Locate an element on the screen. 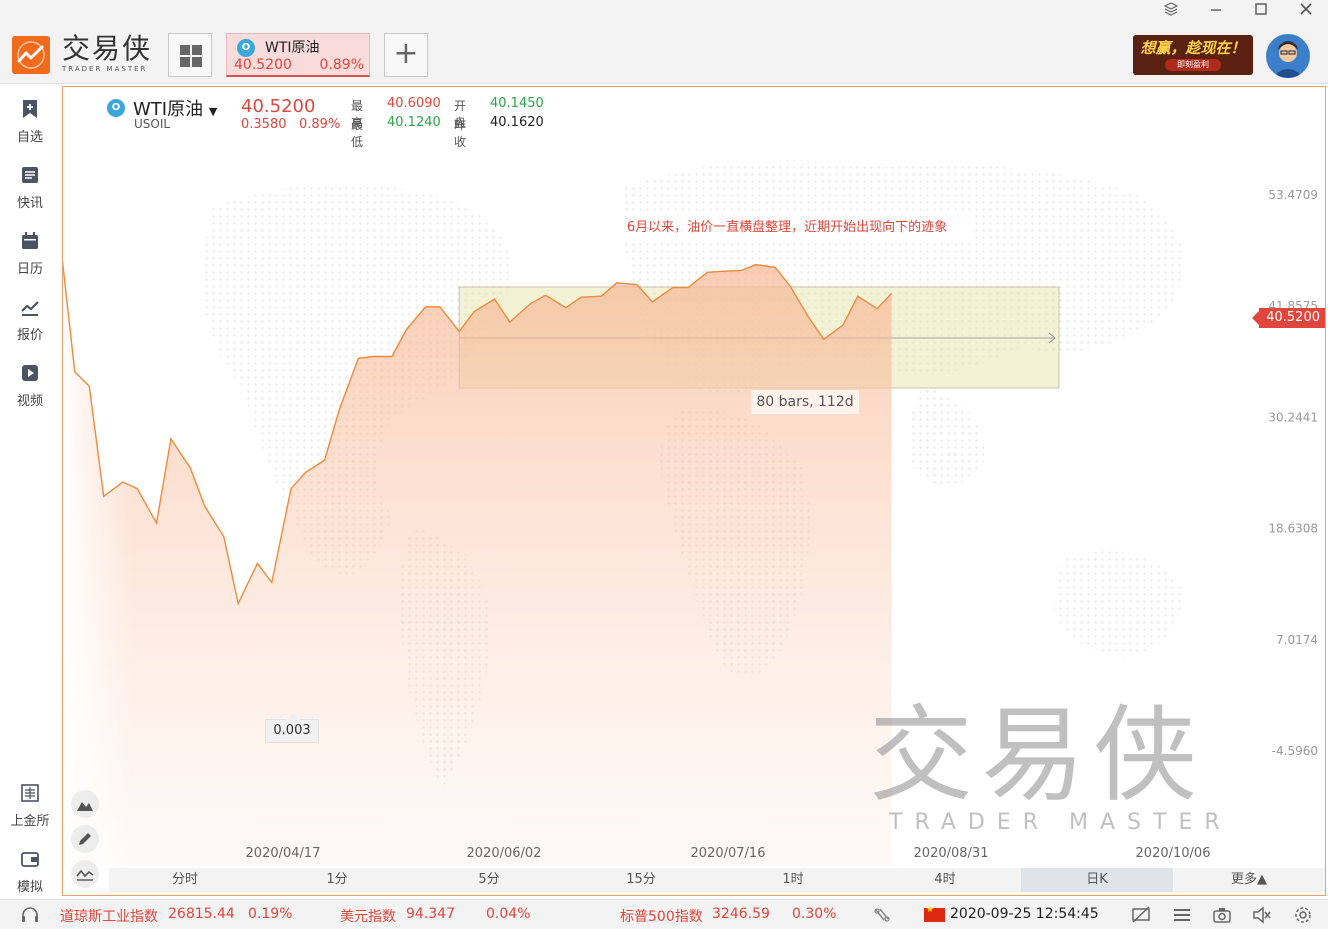 This screenshot has width=1328, height=929. trend-line-icon is located at coordinates (30, 308).